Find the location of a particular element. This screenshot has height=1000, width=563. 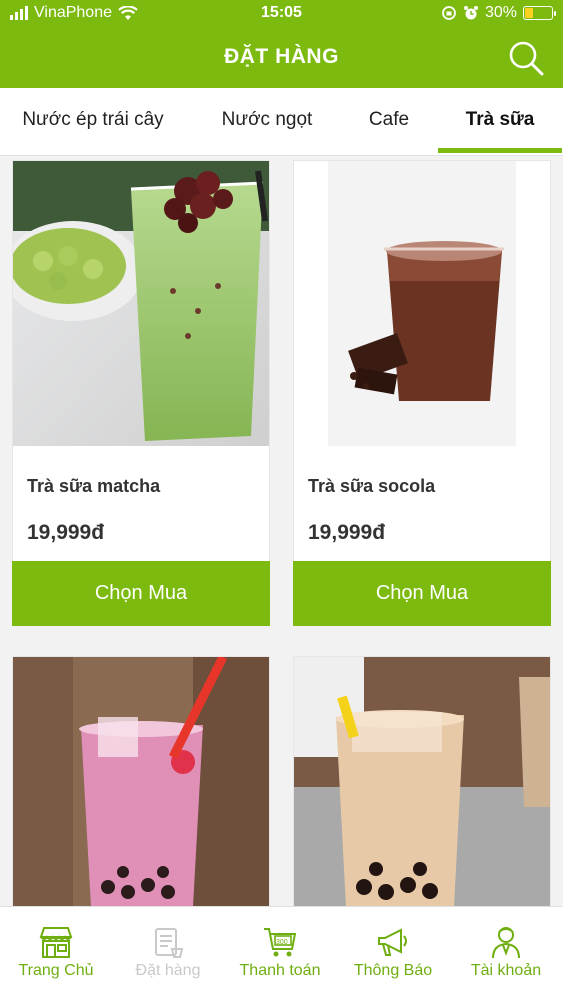

product-image-socola is located at coordinates (422, 306).